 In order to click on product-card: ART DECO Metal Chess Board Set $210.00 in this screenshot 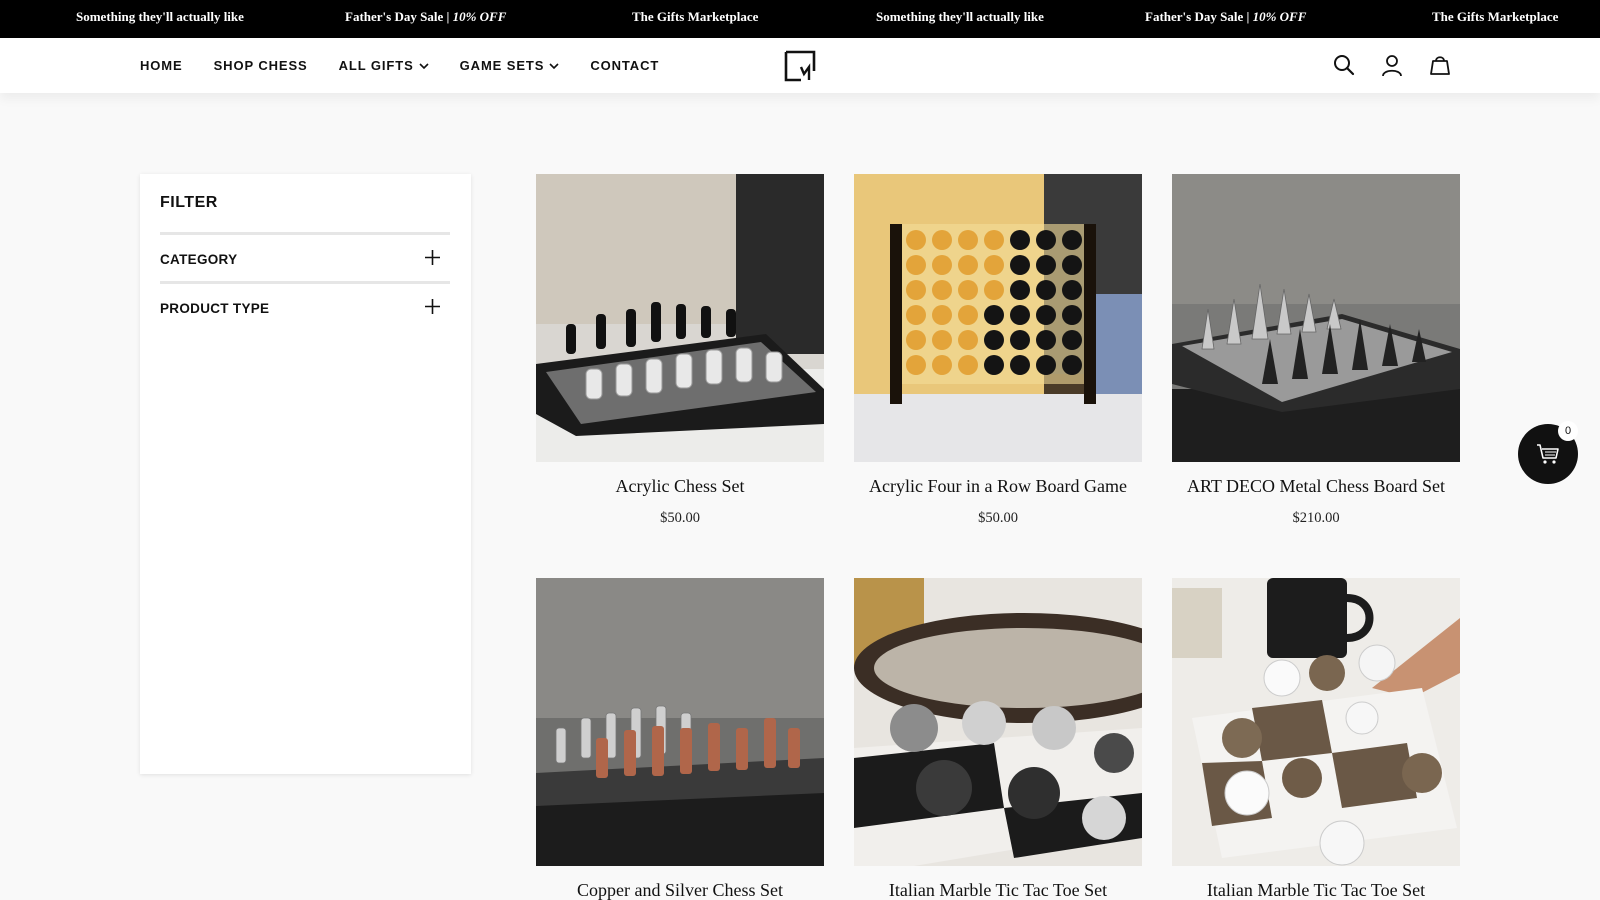, I will do `click(1316, 350)`.